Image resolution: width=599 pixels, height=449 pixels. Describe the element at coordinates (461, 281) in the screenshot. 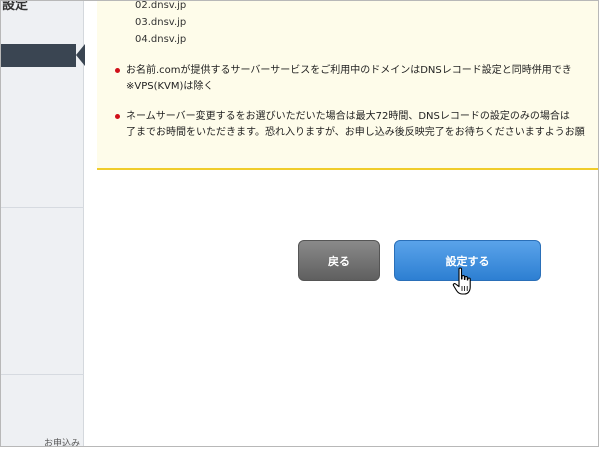

I see `hand-pointer-cursor-icon` at that location.